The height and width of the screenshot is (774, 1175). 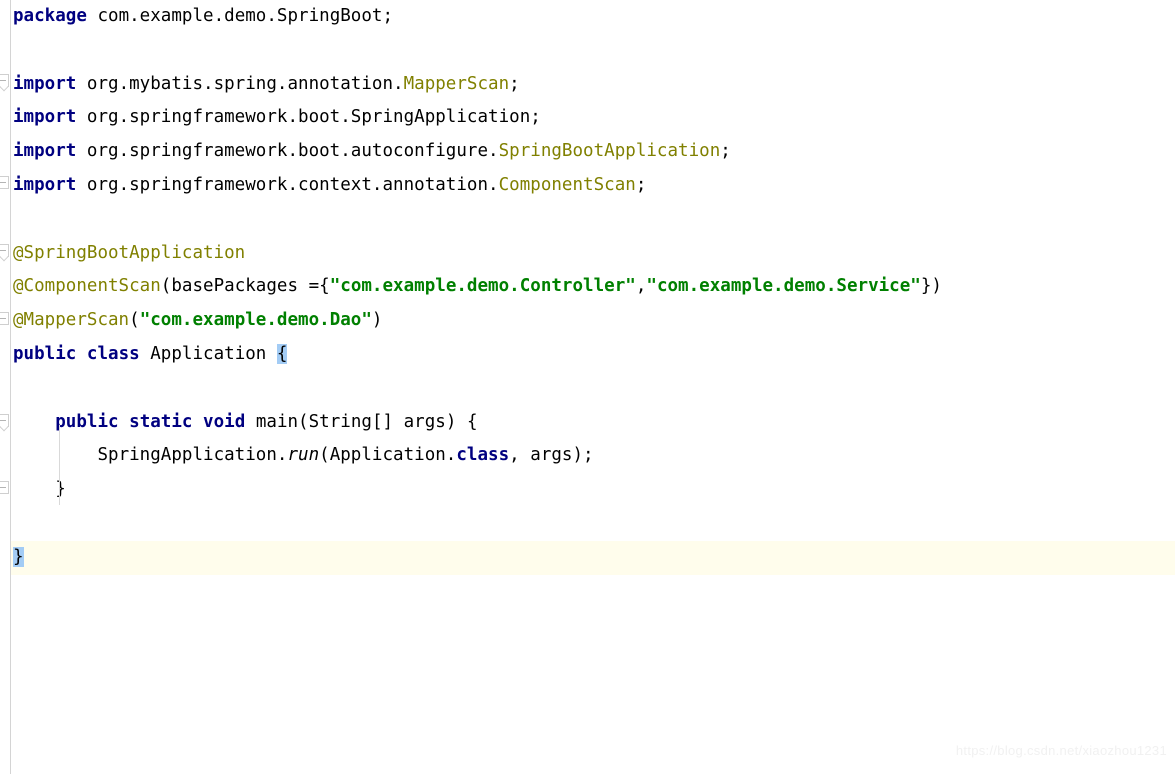 I want to click on keyword-void: void, so click(x=224, y=421).